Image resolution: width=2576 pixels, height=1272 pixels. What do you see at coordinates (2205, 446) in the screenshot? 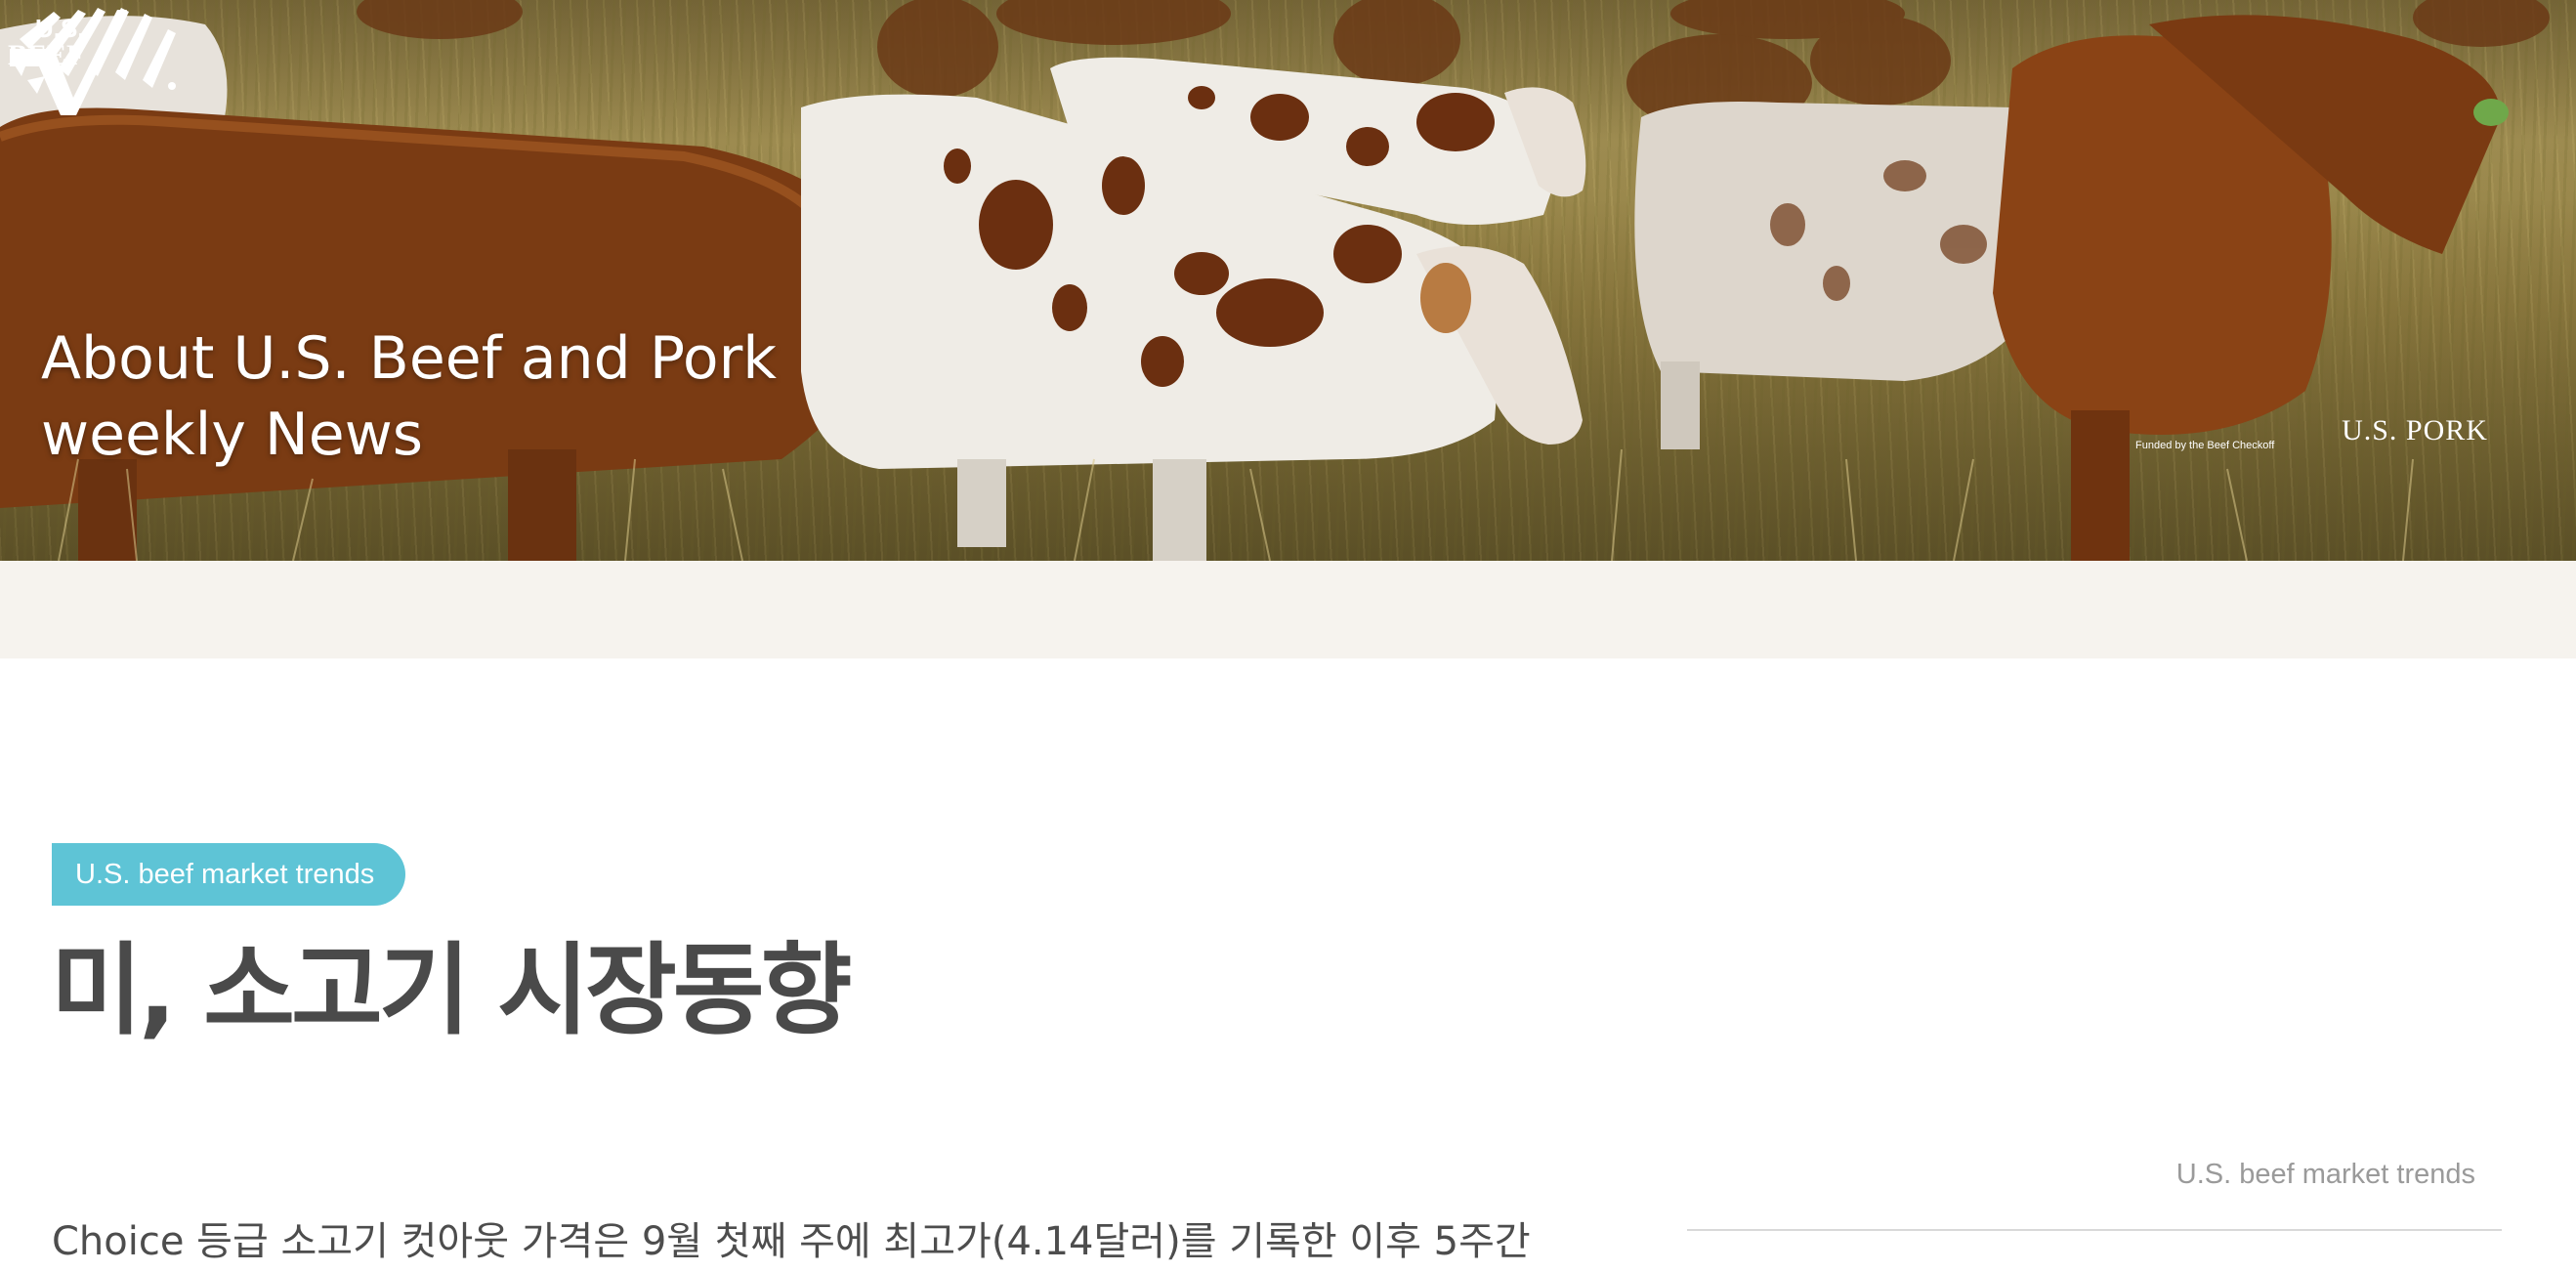
I see `beef-checkoff-caption: Funded by the Beef Checkoff` at bounding box center [2205, 446].